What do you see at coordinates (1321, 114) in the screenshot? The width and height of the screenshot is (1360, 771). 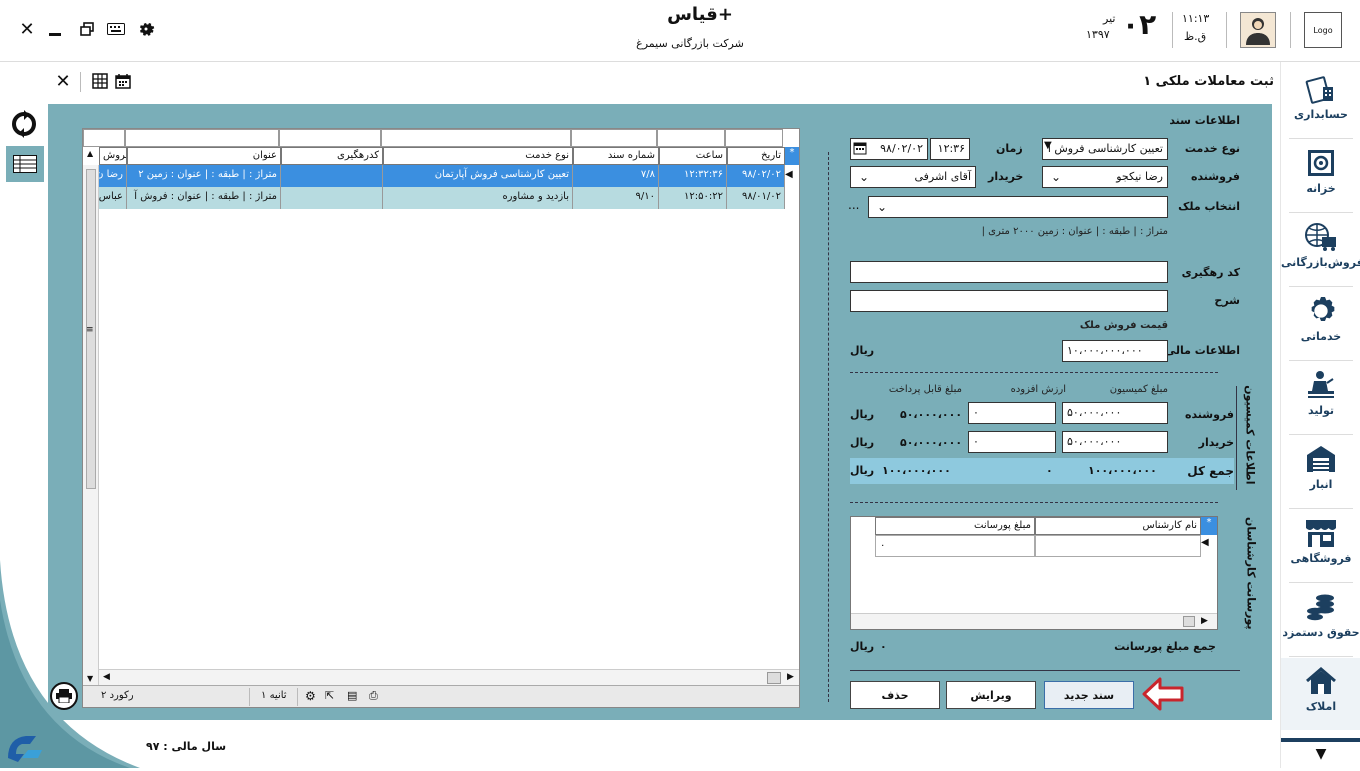 I see `sidebar-item-label: حسابداری` at bounding box center [1321, 114].